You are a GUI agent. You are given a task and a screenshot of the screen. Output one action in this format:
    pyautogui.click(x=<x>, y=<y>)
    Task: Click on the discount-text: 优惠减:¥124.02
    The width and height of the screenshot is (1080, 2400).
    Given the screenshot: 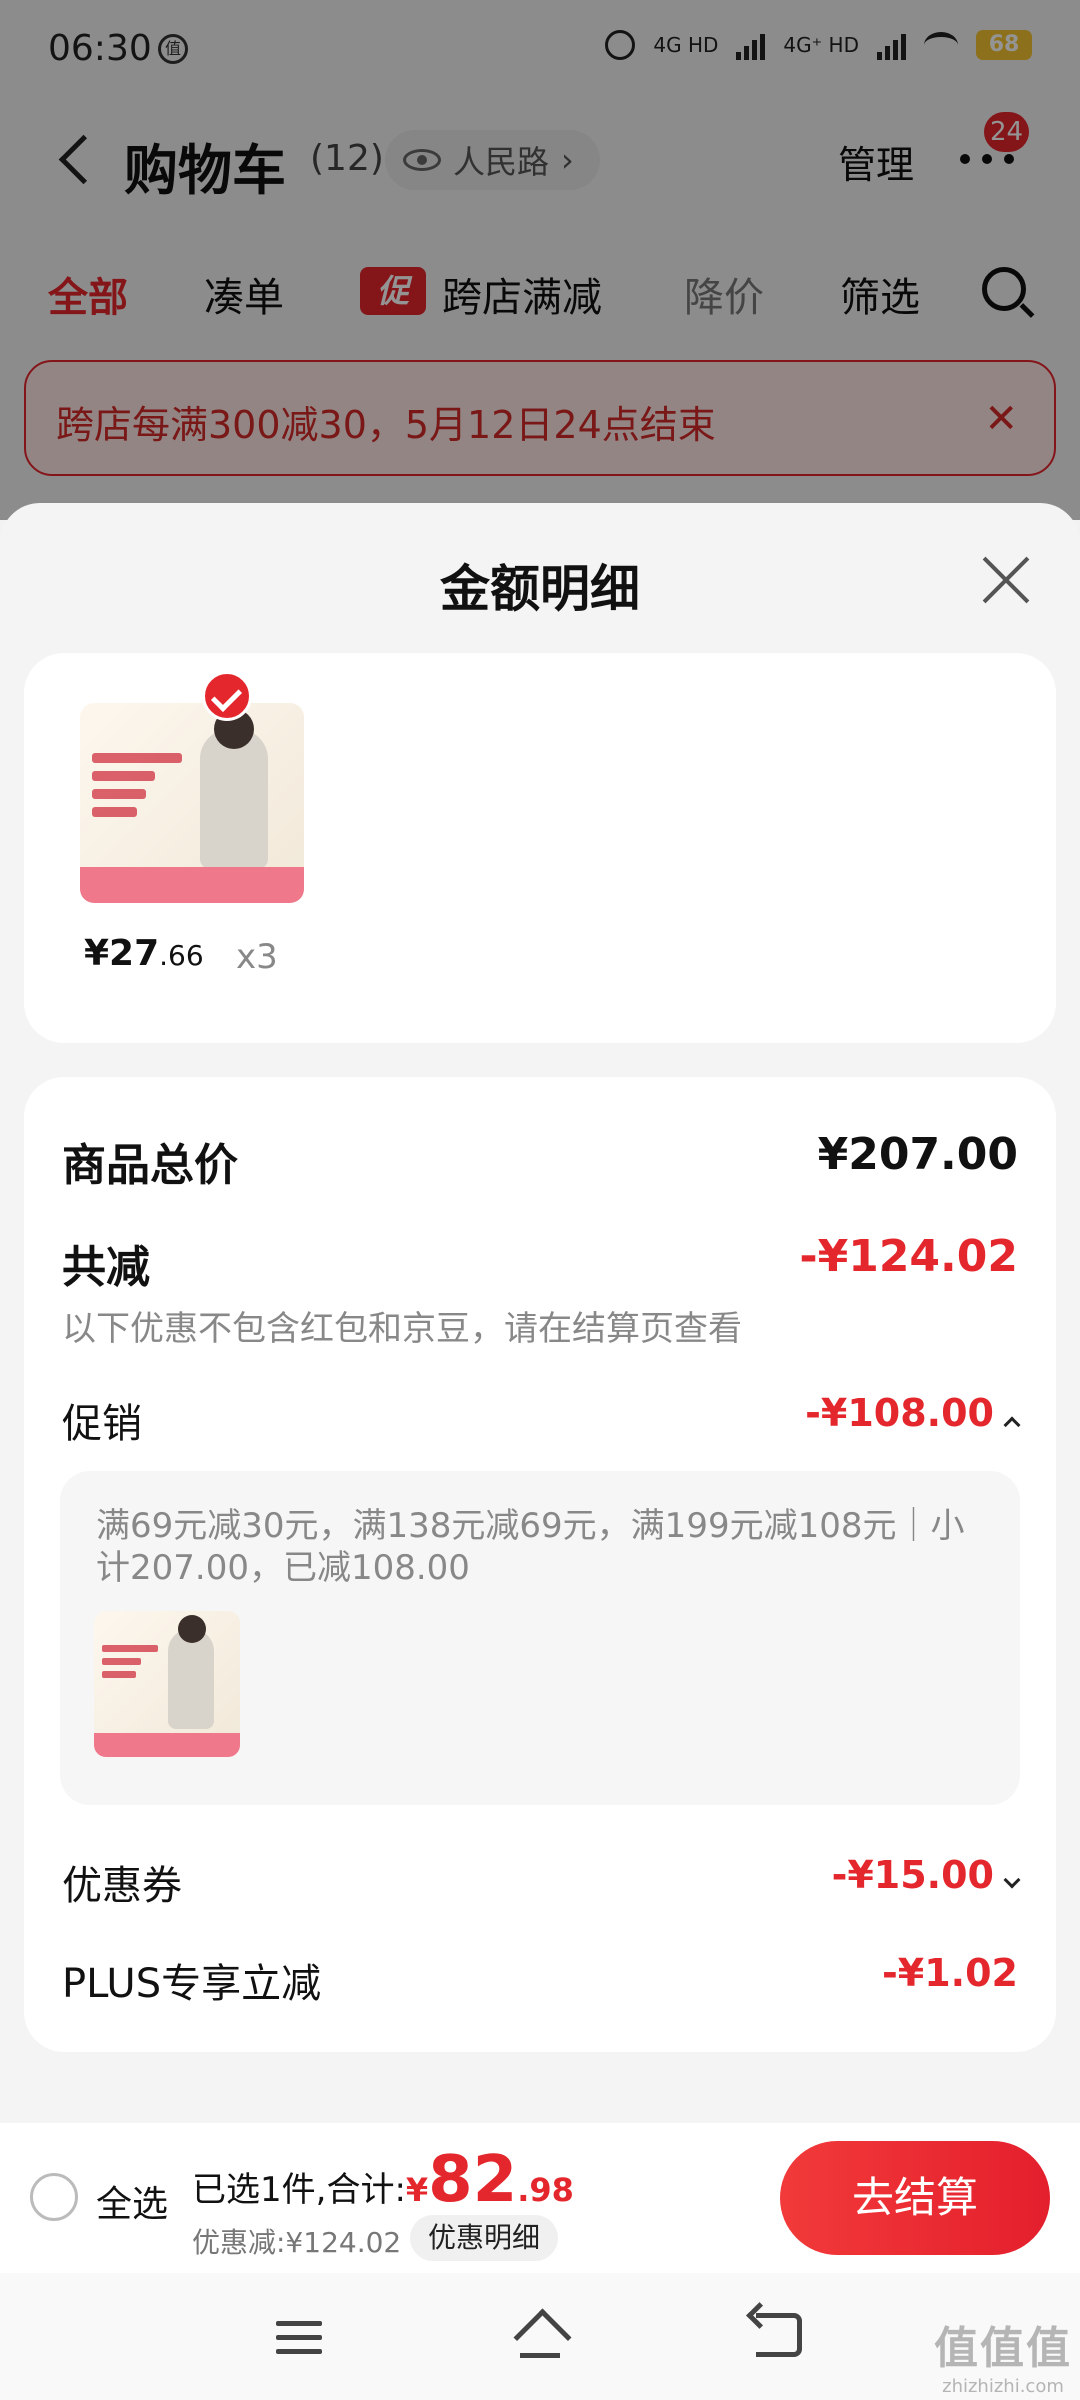 What is the action you would take?
    pyautogui.click(x=297, y=2242)
    